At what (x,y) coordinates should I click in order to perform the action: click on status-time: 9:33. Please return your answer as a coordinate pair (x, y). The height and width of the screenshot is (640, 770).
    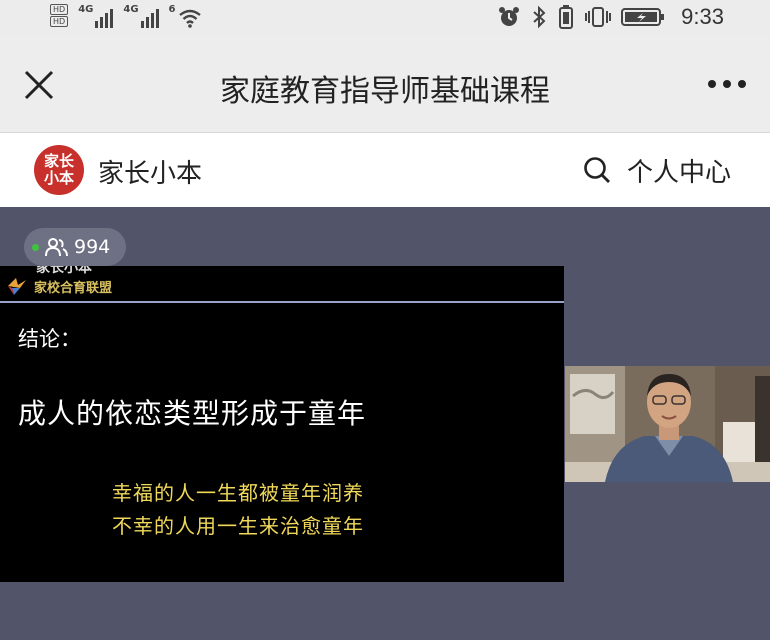
    Looking at the image, I should click on (702, 16).